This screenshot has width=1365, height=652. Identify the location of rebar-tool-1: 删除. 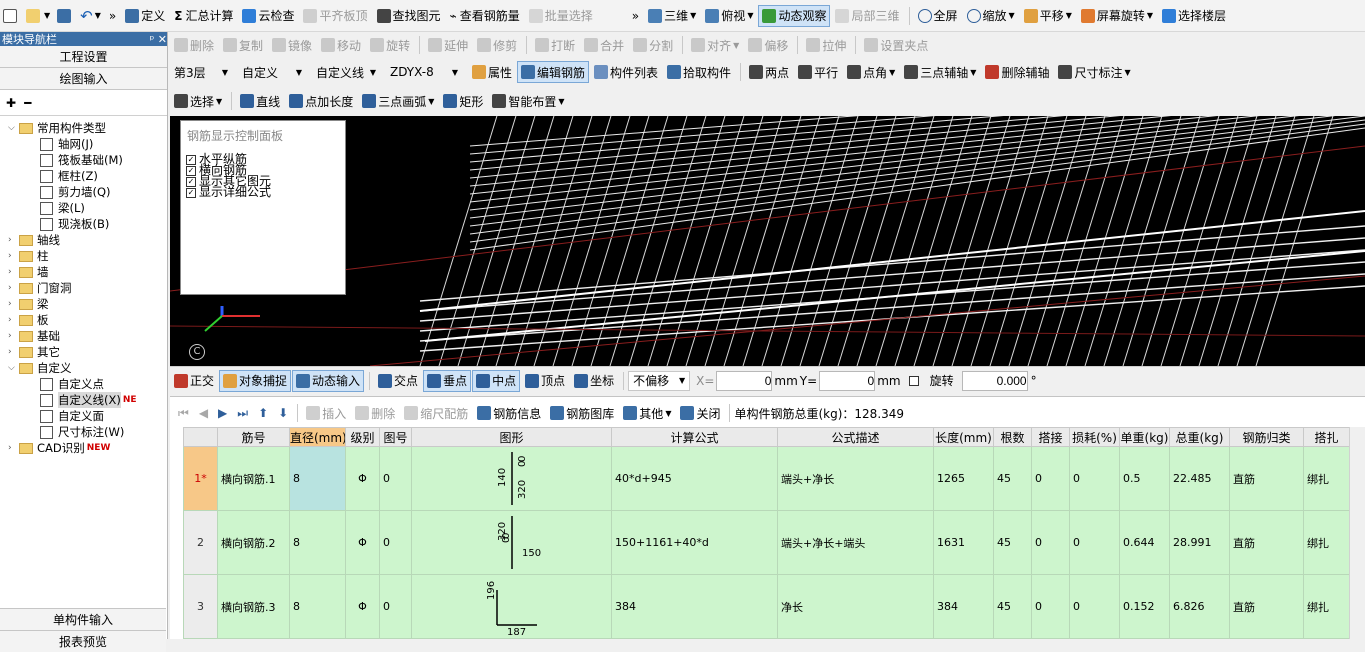
(375, 413).